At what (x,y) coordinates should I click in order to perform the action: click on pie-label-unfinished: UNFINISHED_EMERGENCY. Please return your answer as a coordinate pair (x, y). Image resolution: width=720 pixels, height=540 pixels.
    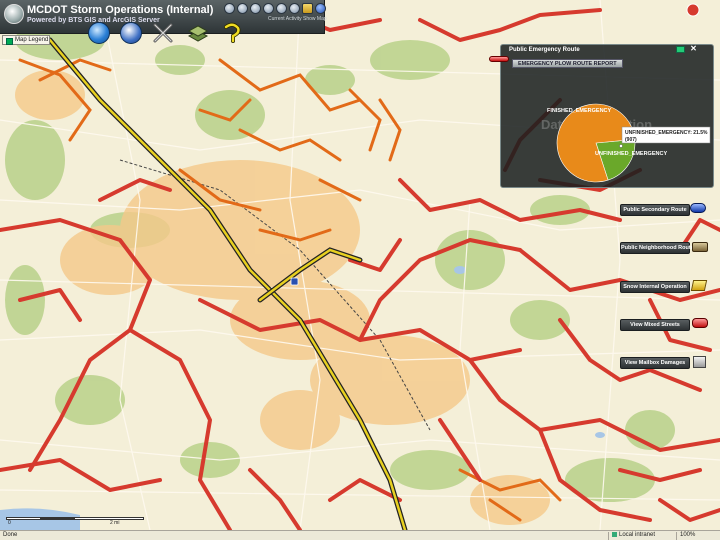
    Looking at the image, I should click on (631, 154).